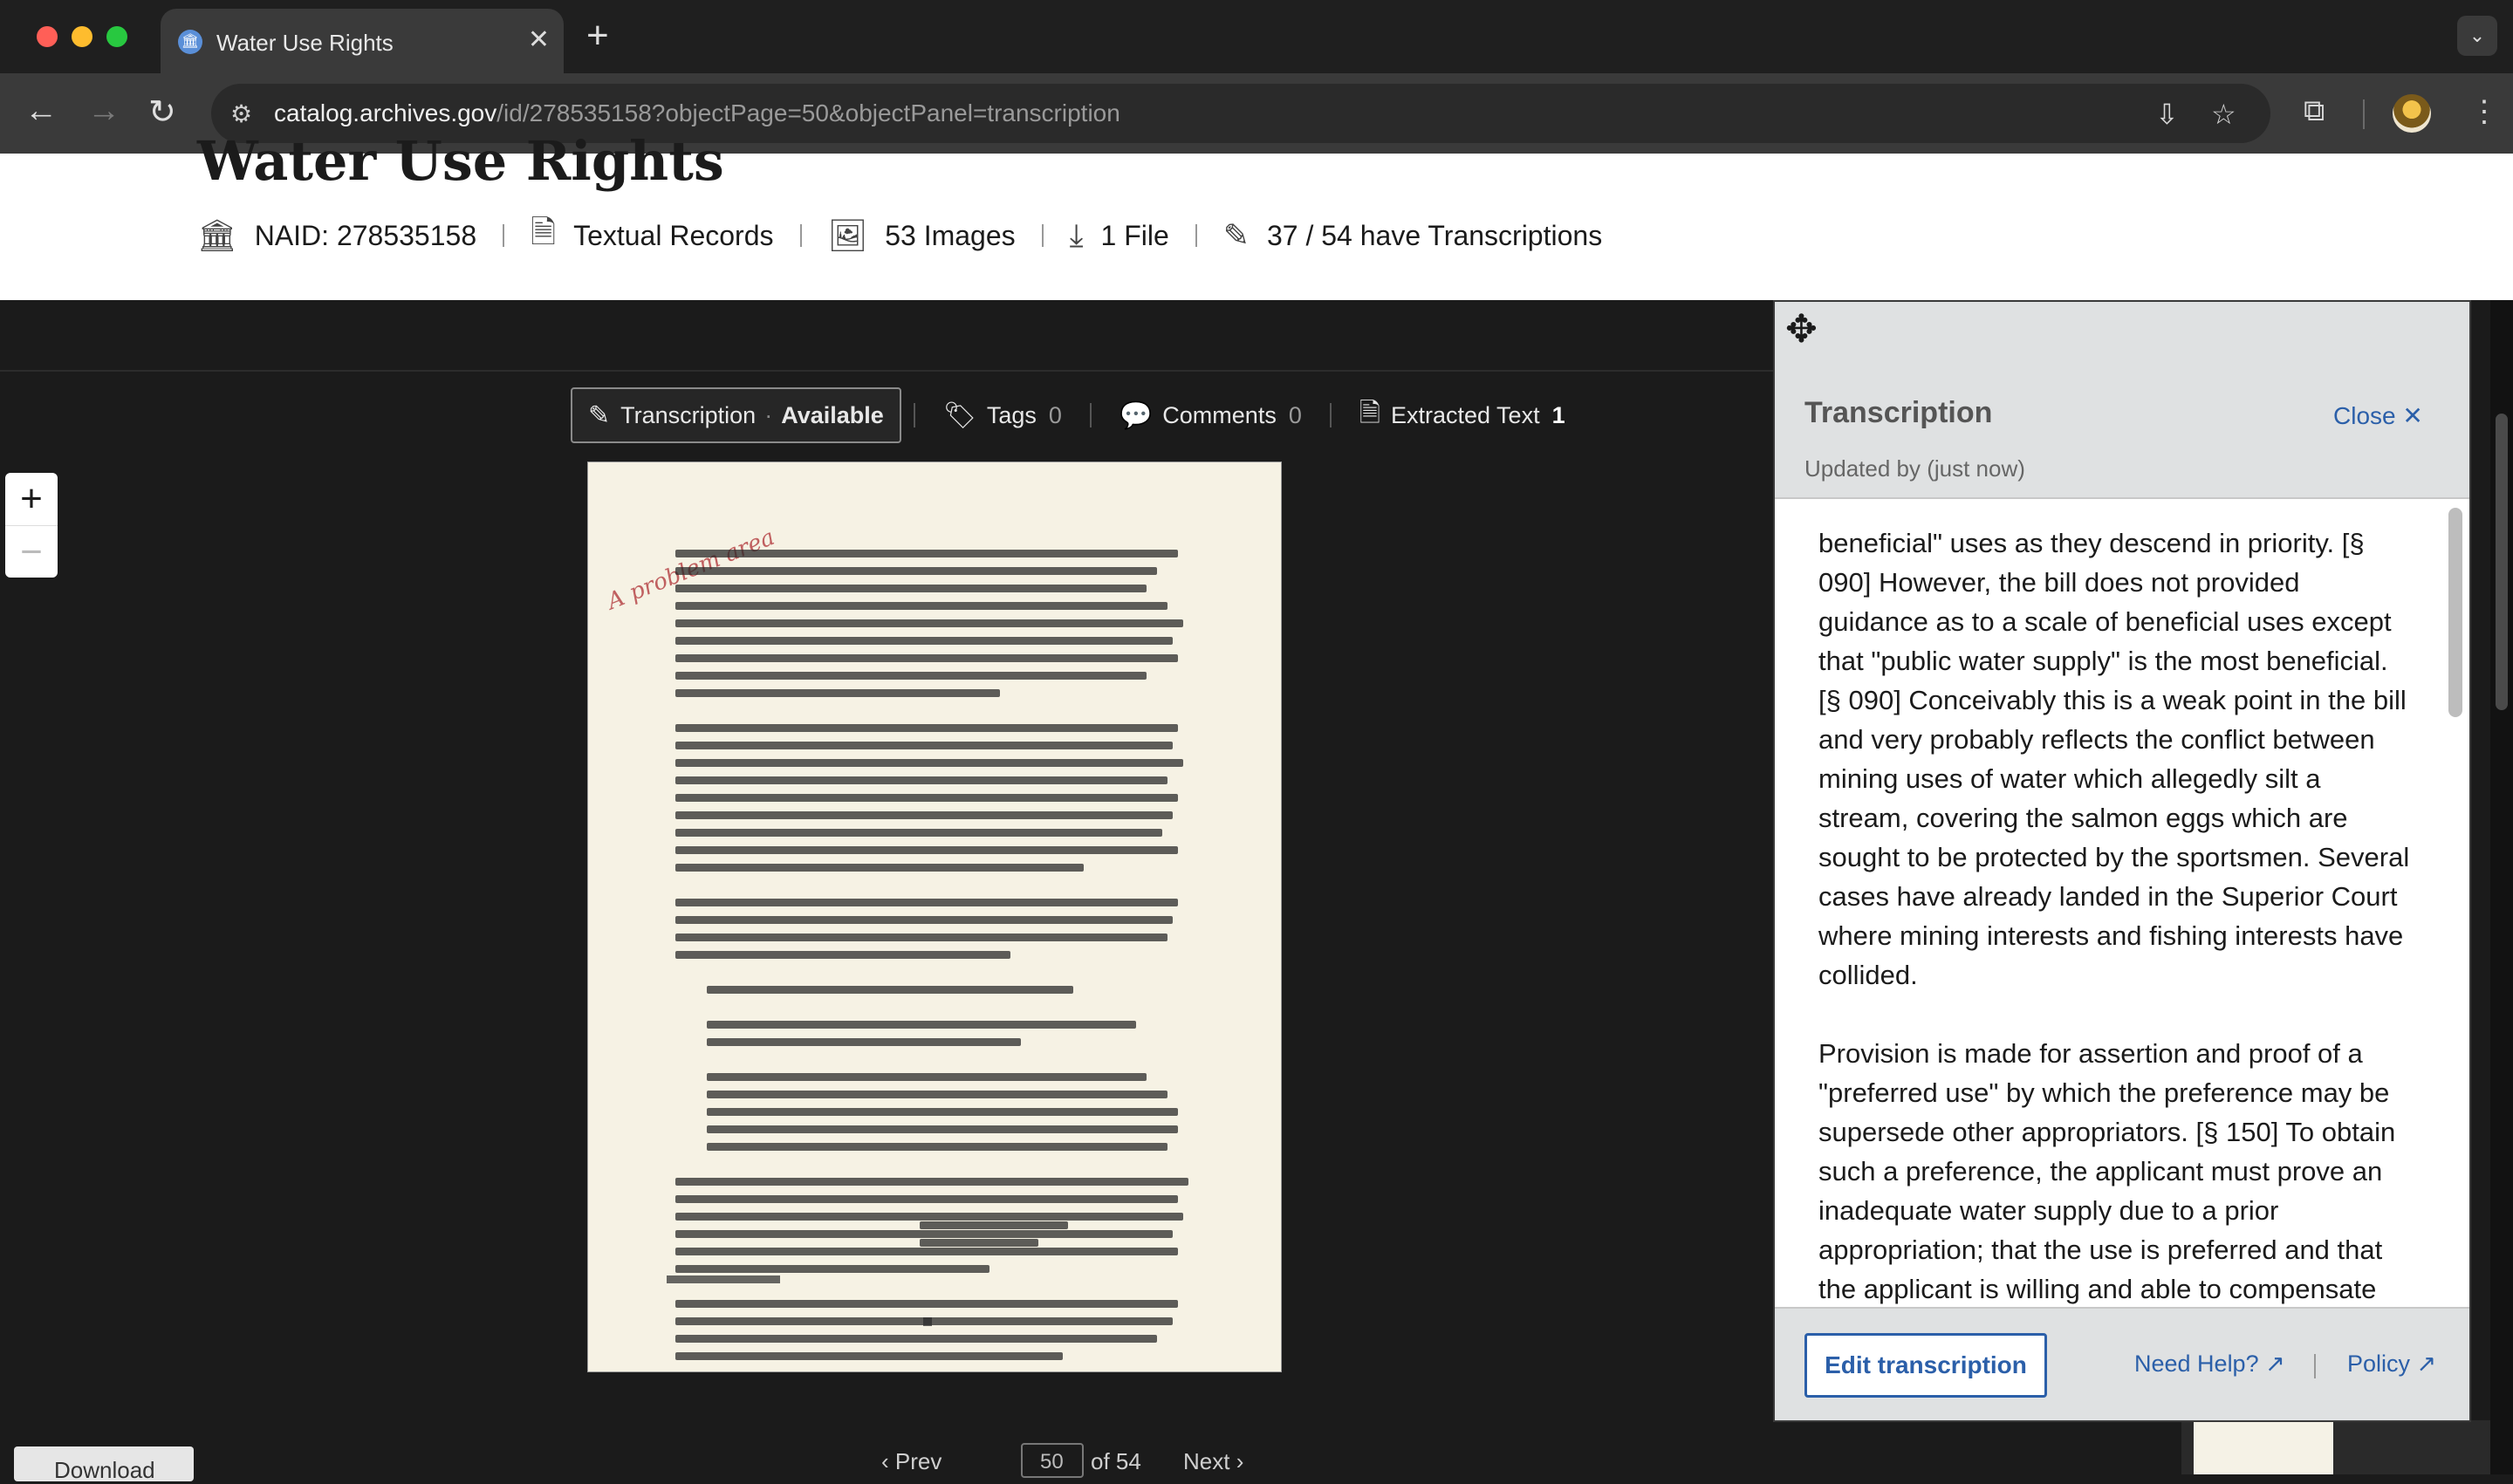 The height and width of the screenshot is (1484, 2513). What do you see at coordinates (82, 36) in the screenshot?
I see `minimize-window-button` at bounding box center [82, 36].